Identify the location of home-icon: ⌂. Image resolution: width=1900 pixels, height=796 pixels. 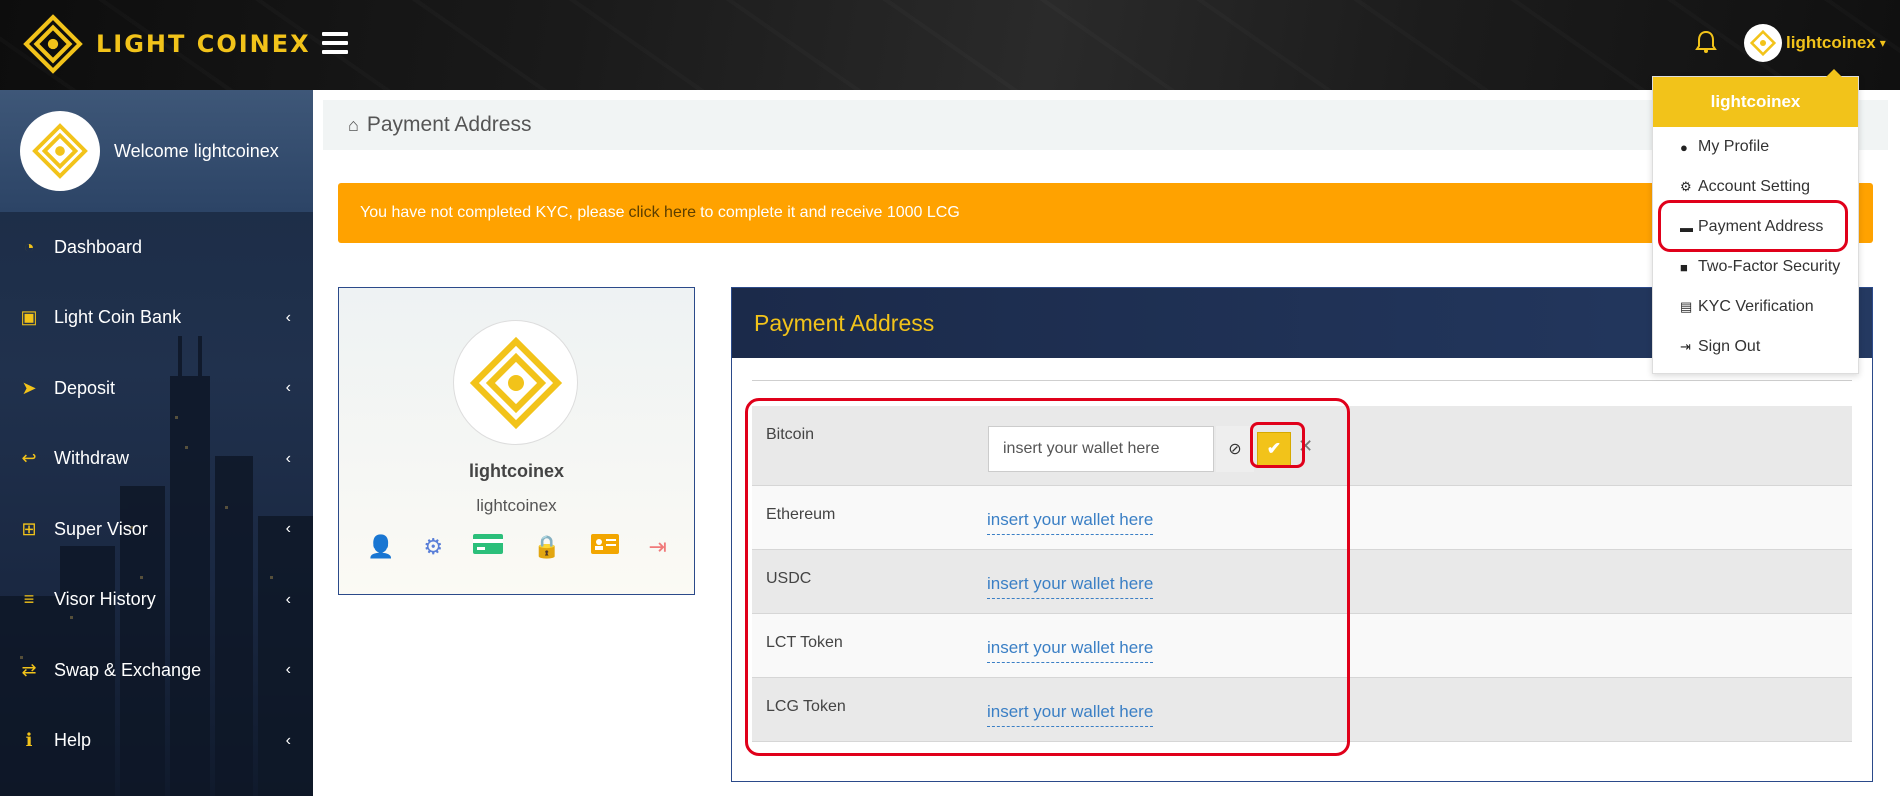
(353, 125).